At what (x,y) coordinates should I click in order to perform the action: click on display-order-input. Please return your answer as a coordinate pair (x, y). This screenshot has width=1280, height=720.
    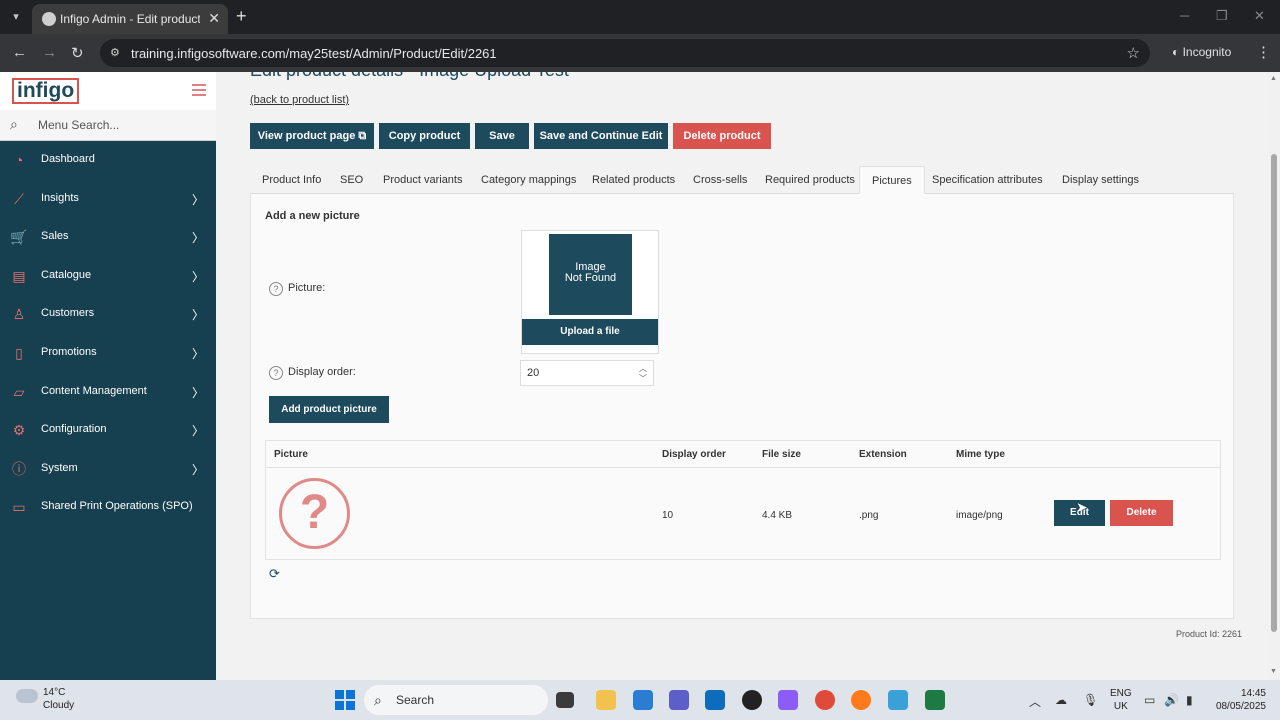
    Looking at the image, I should click on (577, 373).